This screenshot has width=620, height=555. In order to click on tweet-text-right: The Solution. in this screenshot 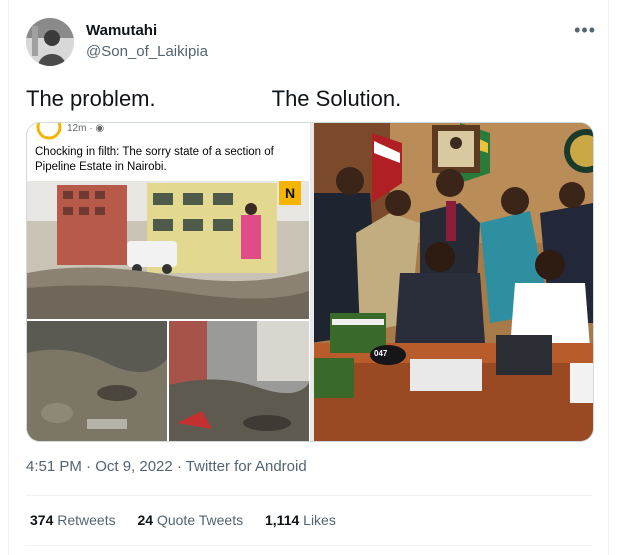, I will do `click(336, 98)`.